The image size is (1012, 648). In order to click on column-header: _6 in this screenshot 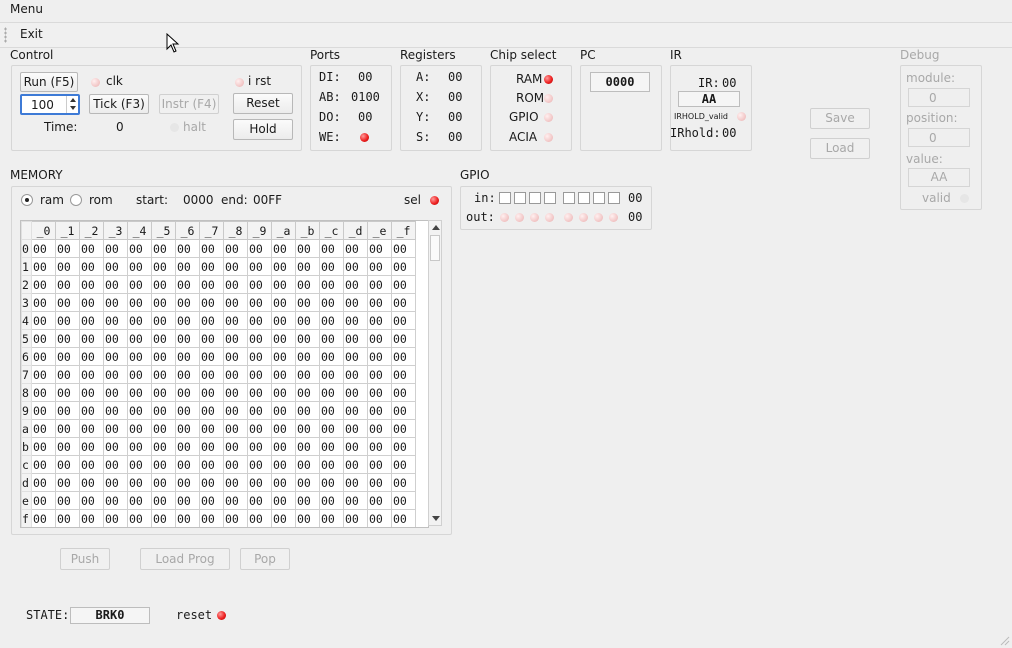, I will do `click(187, 230)`.